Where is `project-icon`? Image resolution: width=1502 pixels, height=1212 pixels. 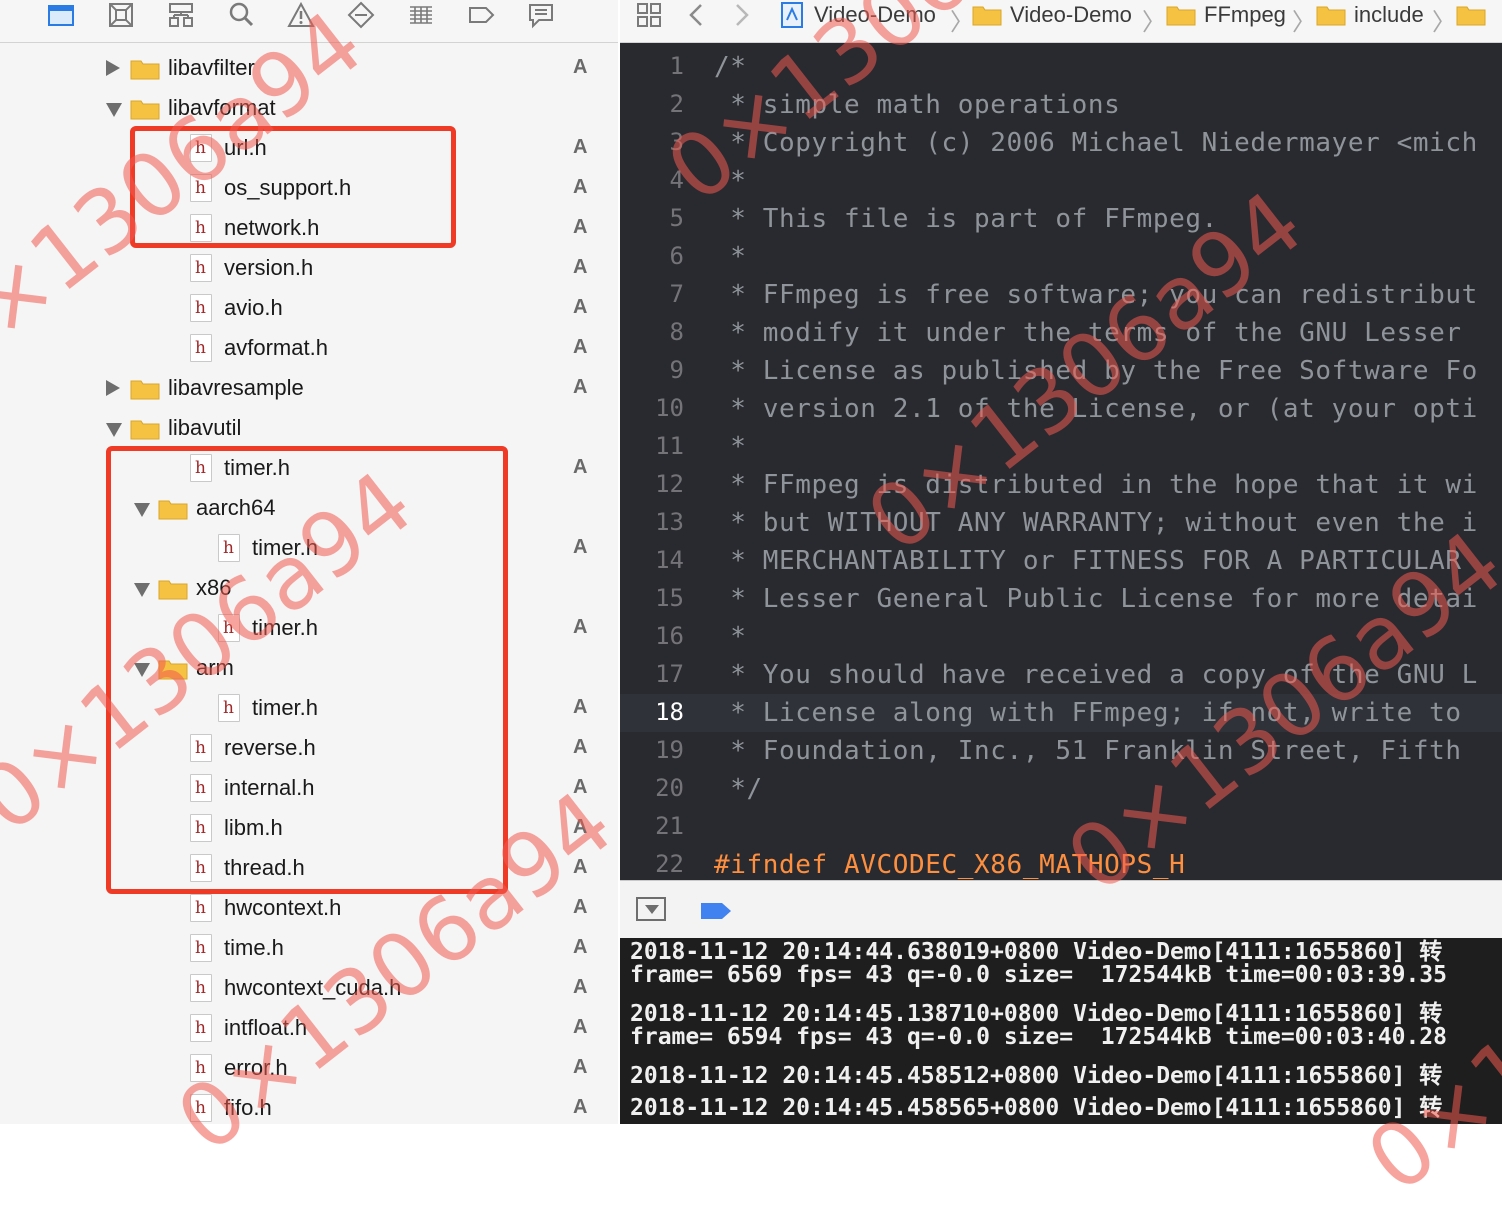
project-icon is located at coordinates (792, 15).